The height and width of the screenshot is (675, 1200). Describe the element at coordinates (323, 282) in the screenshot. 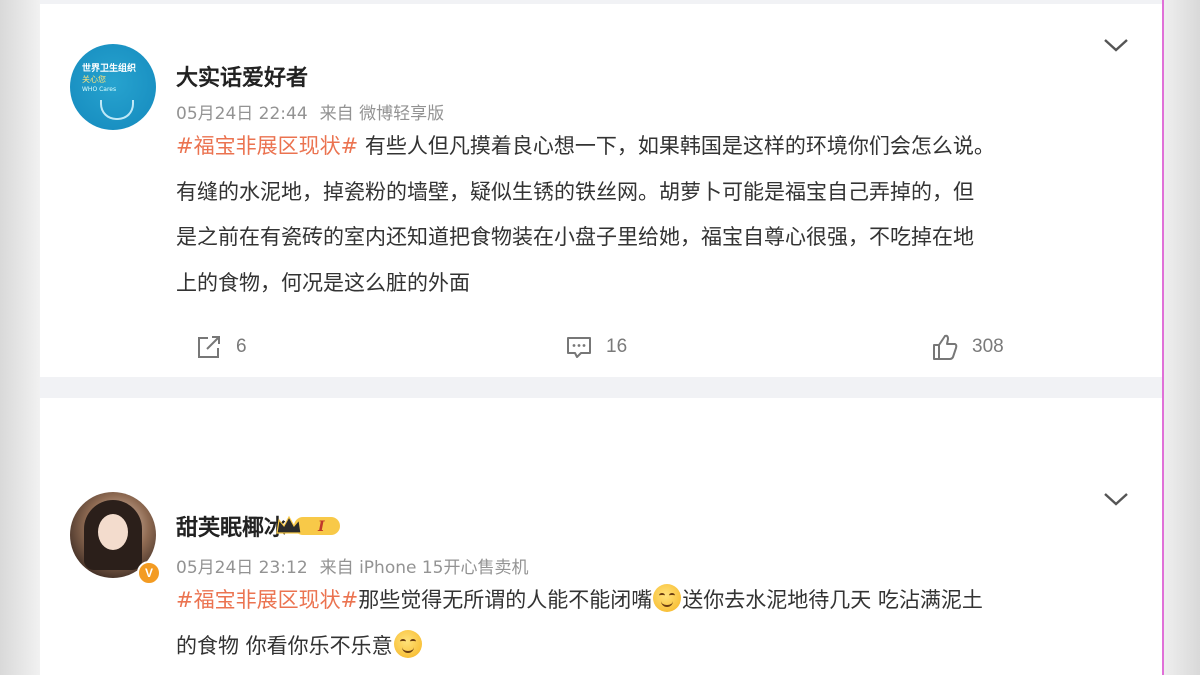

I see `post-line-4: 上的食物，何况是这么脏的外面` at that location.